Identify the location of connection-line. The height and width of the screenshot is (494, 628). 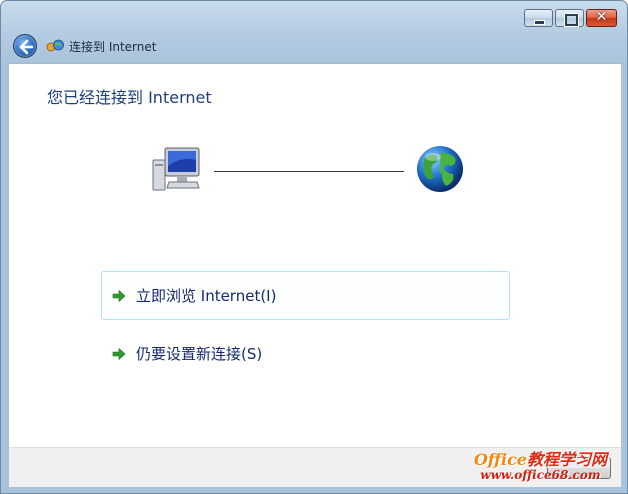
(309, 171).